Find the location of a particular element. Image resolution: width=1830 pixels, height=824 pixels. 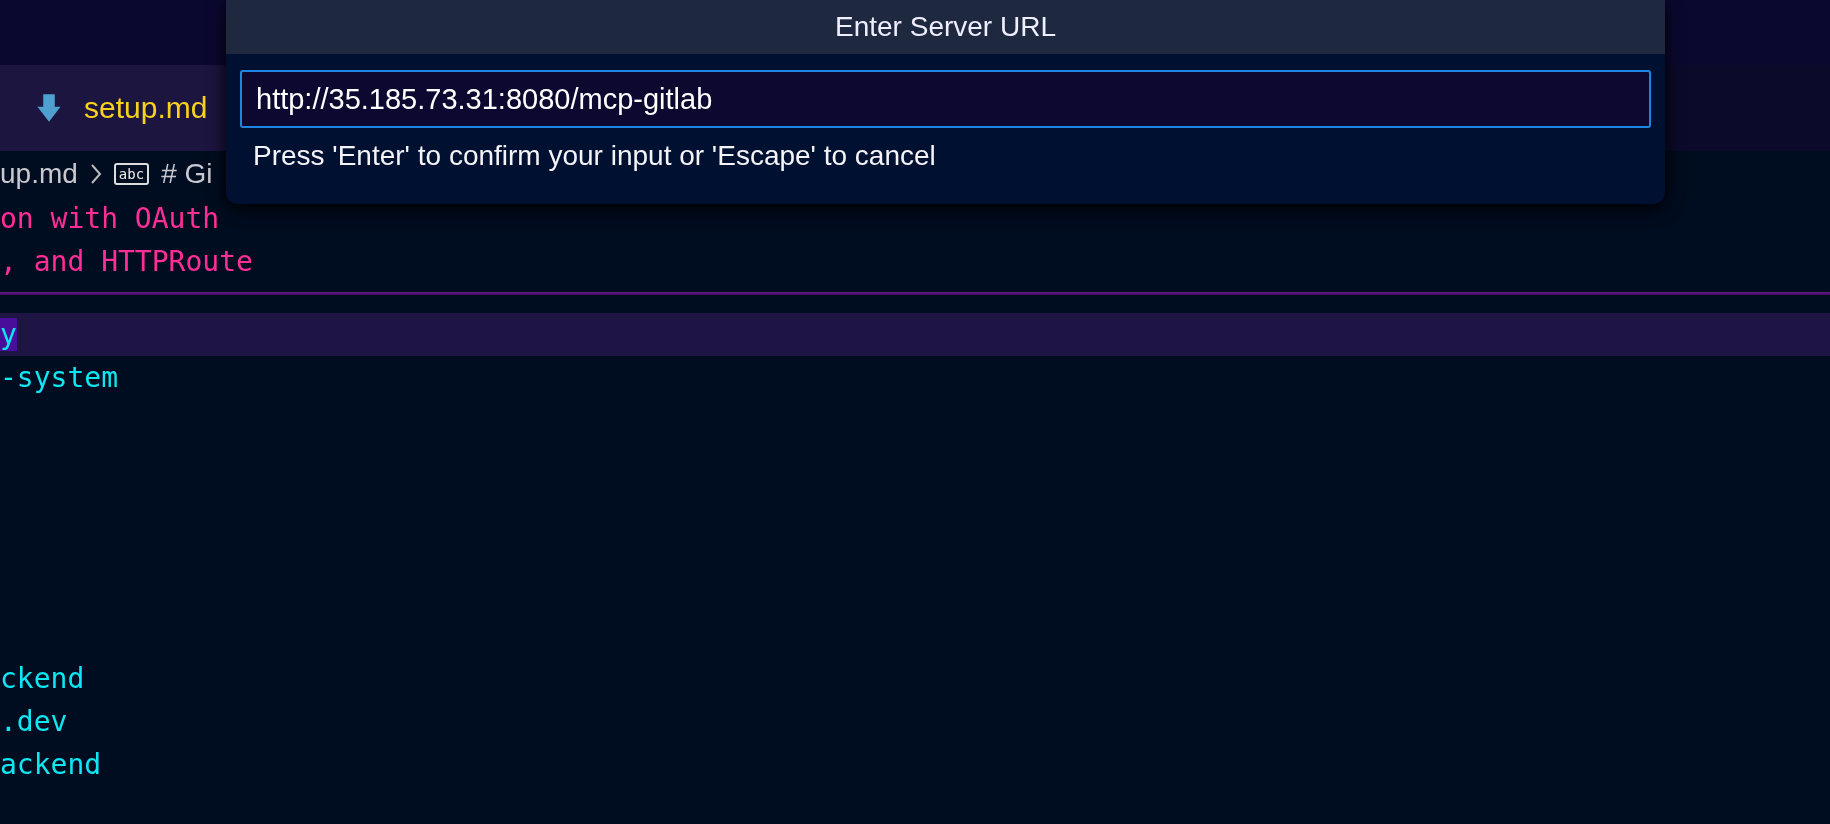

code-line: ackend is located at coordinates (51, 764).